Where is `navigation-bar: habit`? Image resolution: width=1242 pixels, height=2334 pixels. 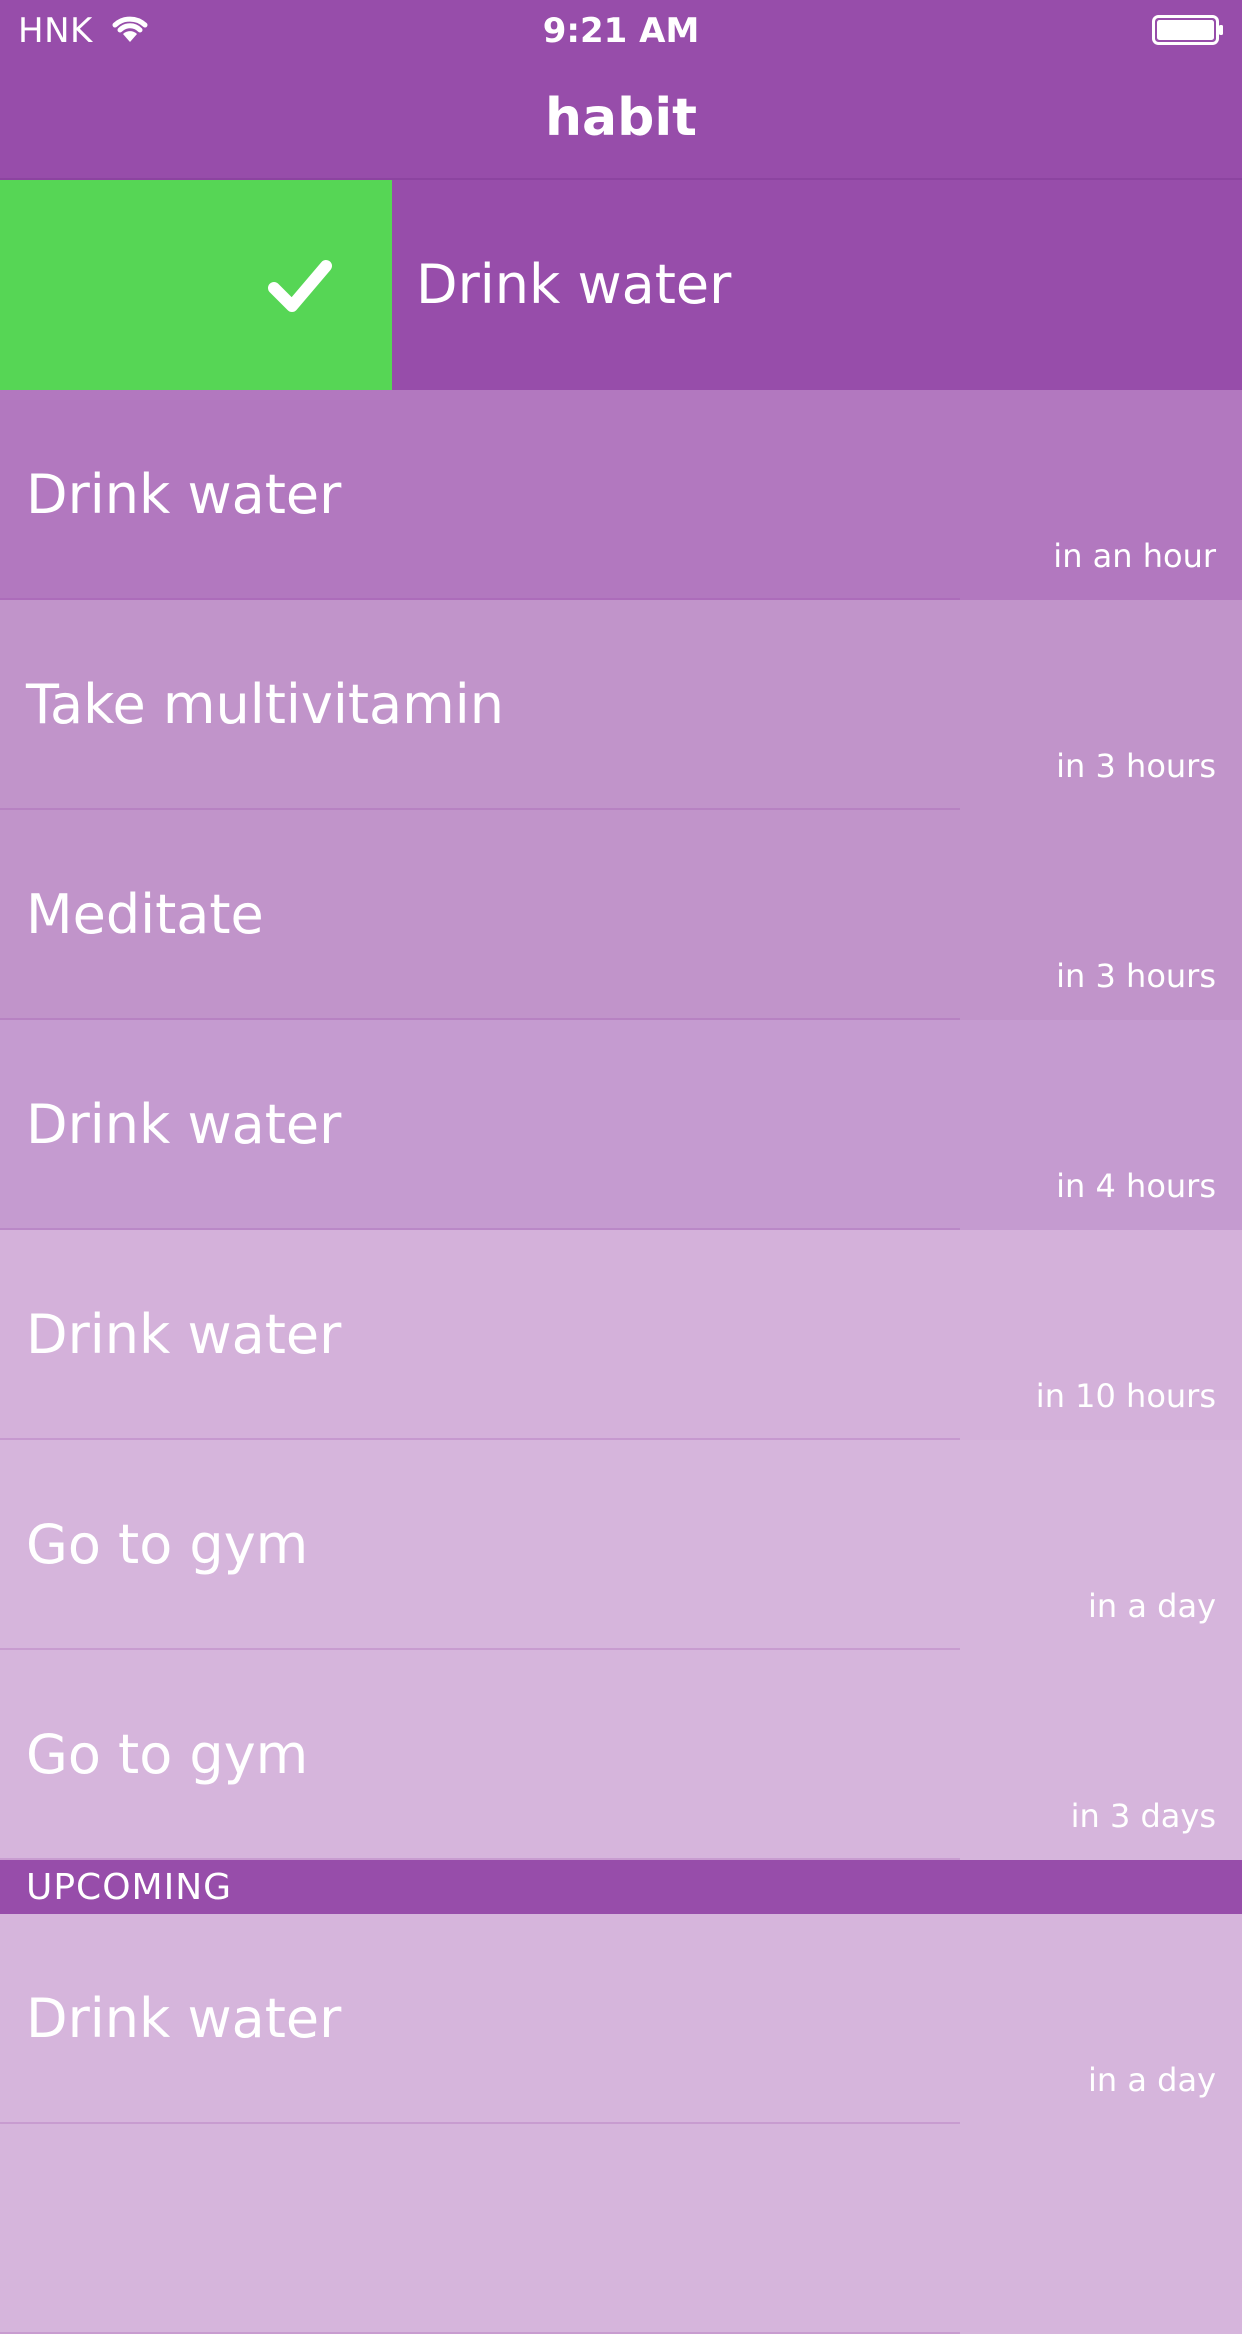 navigation-bar: habit is located at coordinates (621, 120).